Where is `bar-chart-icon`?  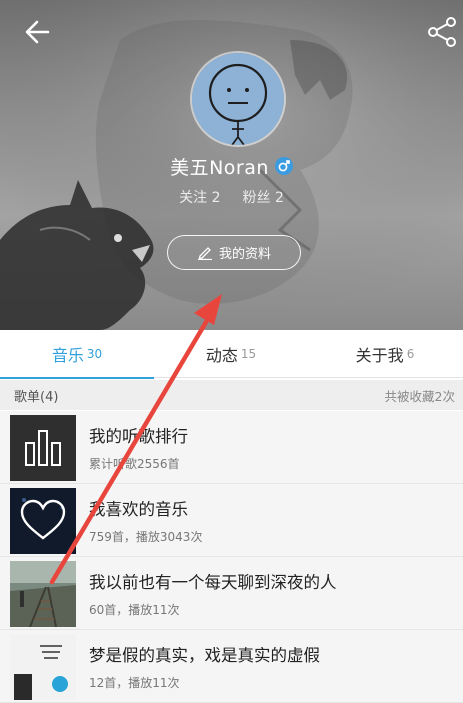 bar-chart-icon is located at coordinates (43, 448).